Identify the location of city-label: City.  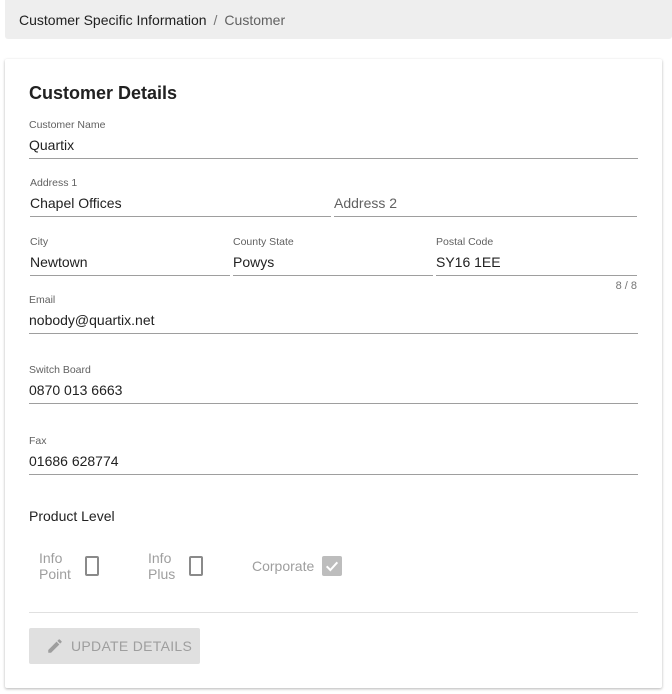
(39, 242).